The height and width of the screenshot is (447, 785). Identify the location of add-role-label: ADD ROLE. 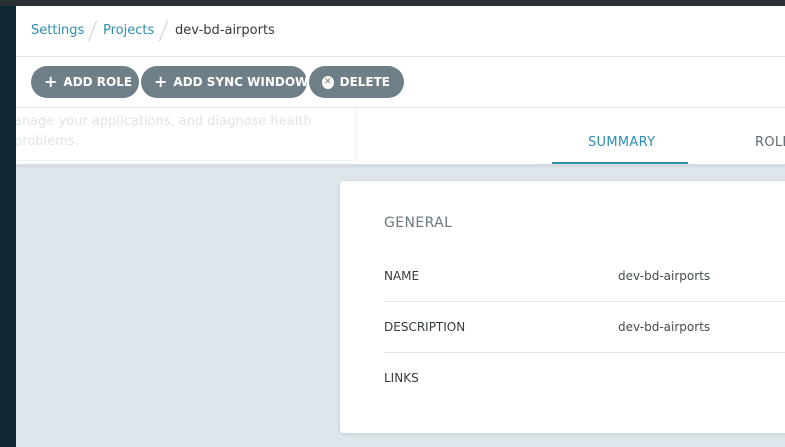
(98, 82).